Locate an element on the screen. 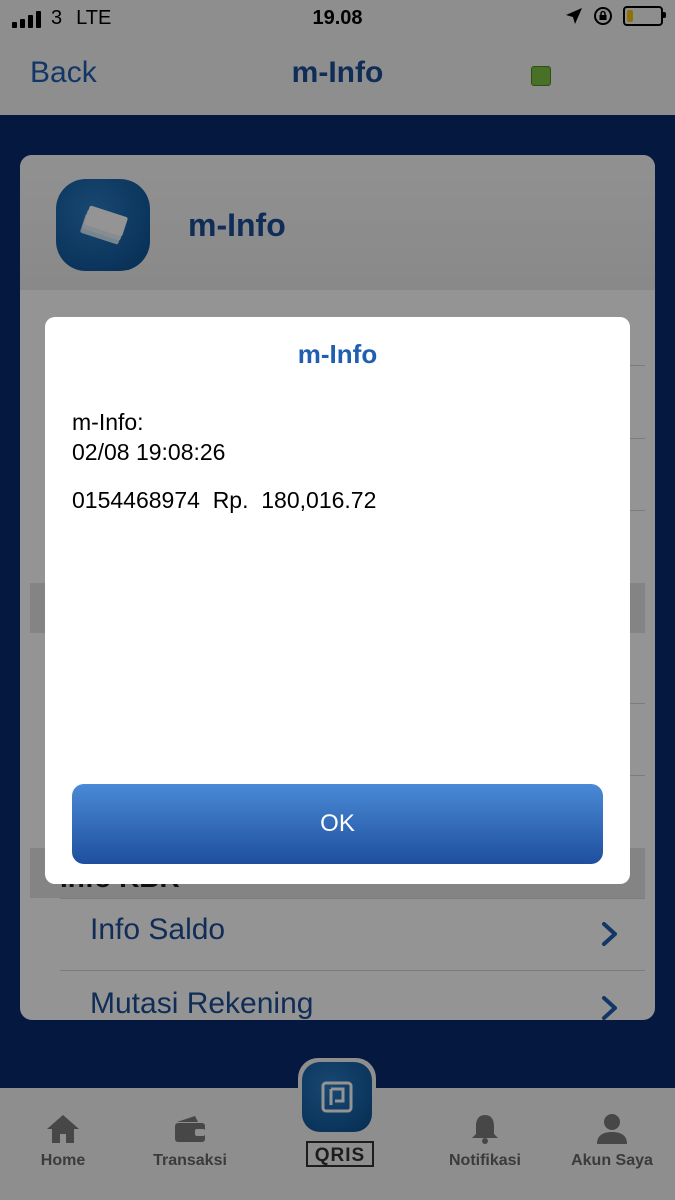  ok-button: OK is located at coordinates (337, 824).